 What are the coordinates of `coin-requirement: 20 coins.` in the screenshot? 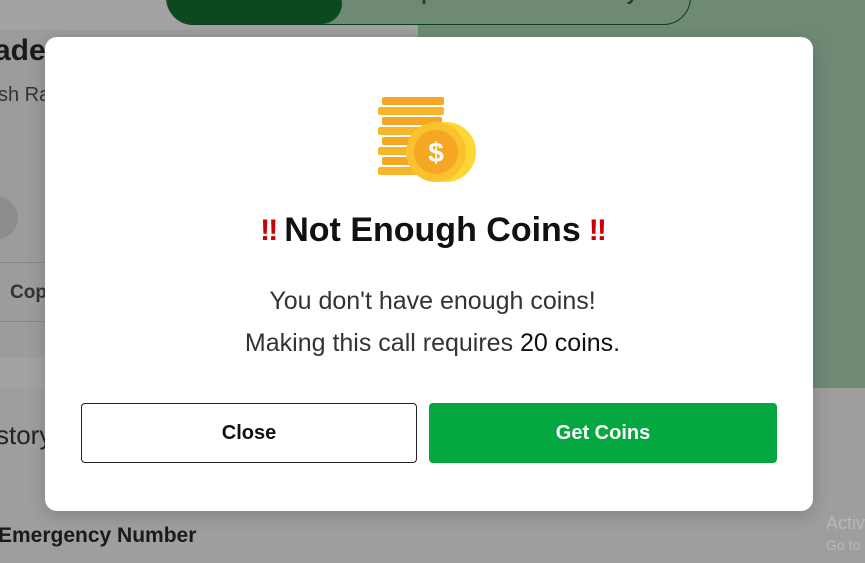 It's located at (570, 343).